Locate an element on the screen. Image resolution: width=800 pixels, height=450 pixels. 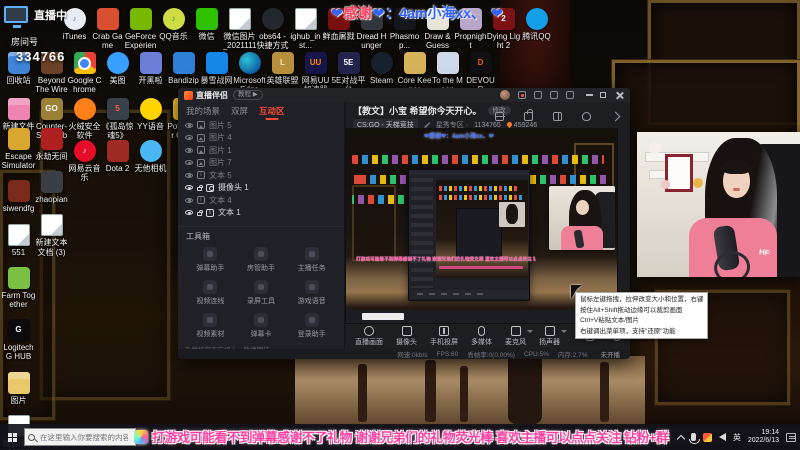
desktop-icon: G Logitech G HUB is located at coordinates (18, 340).